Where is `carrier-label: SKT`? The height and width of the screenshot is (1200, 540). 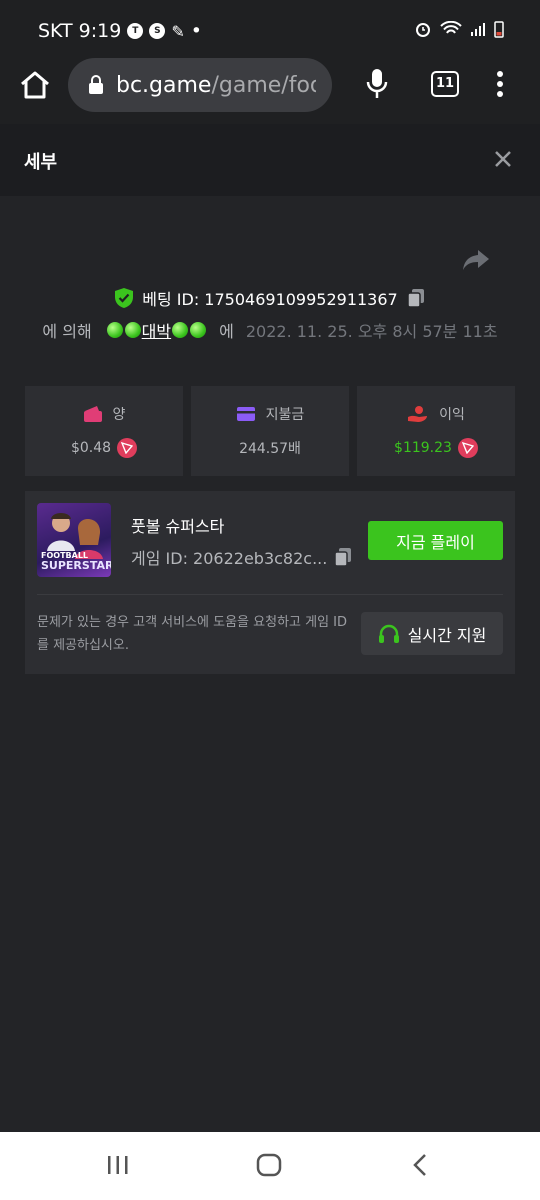
carrier-label: SKT is located at coordinates (55, 31).